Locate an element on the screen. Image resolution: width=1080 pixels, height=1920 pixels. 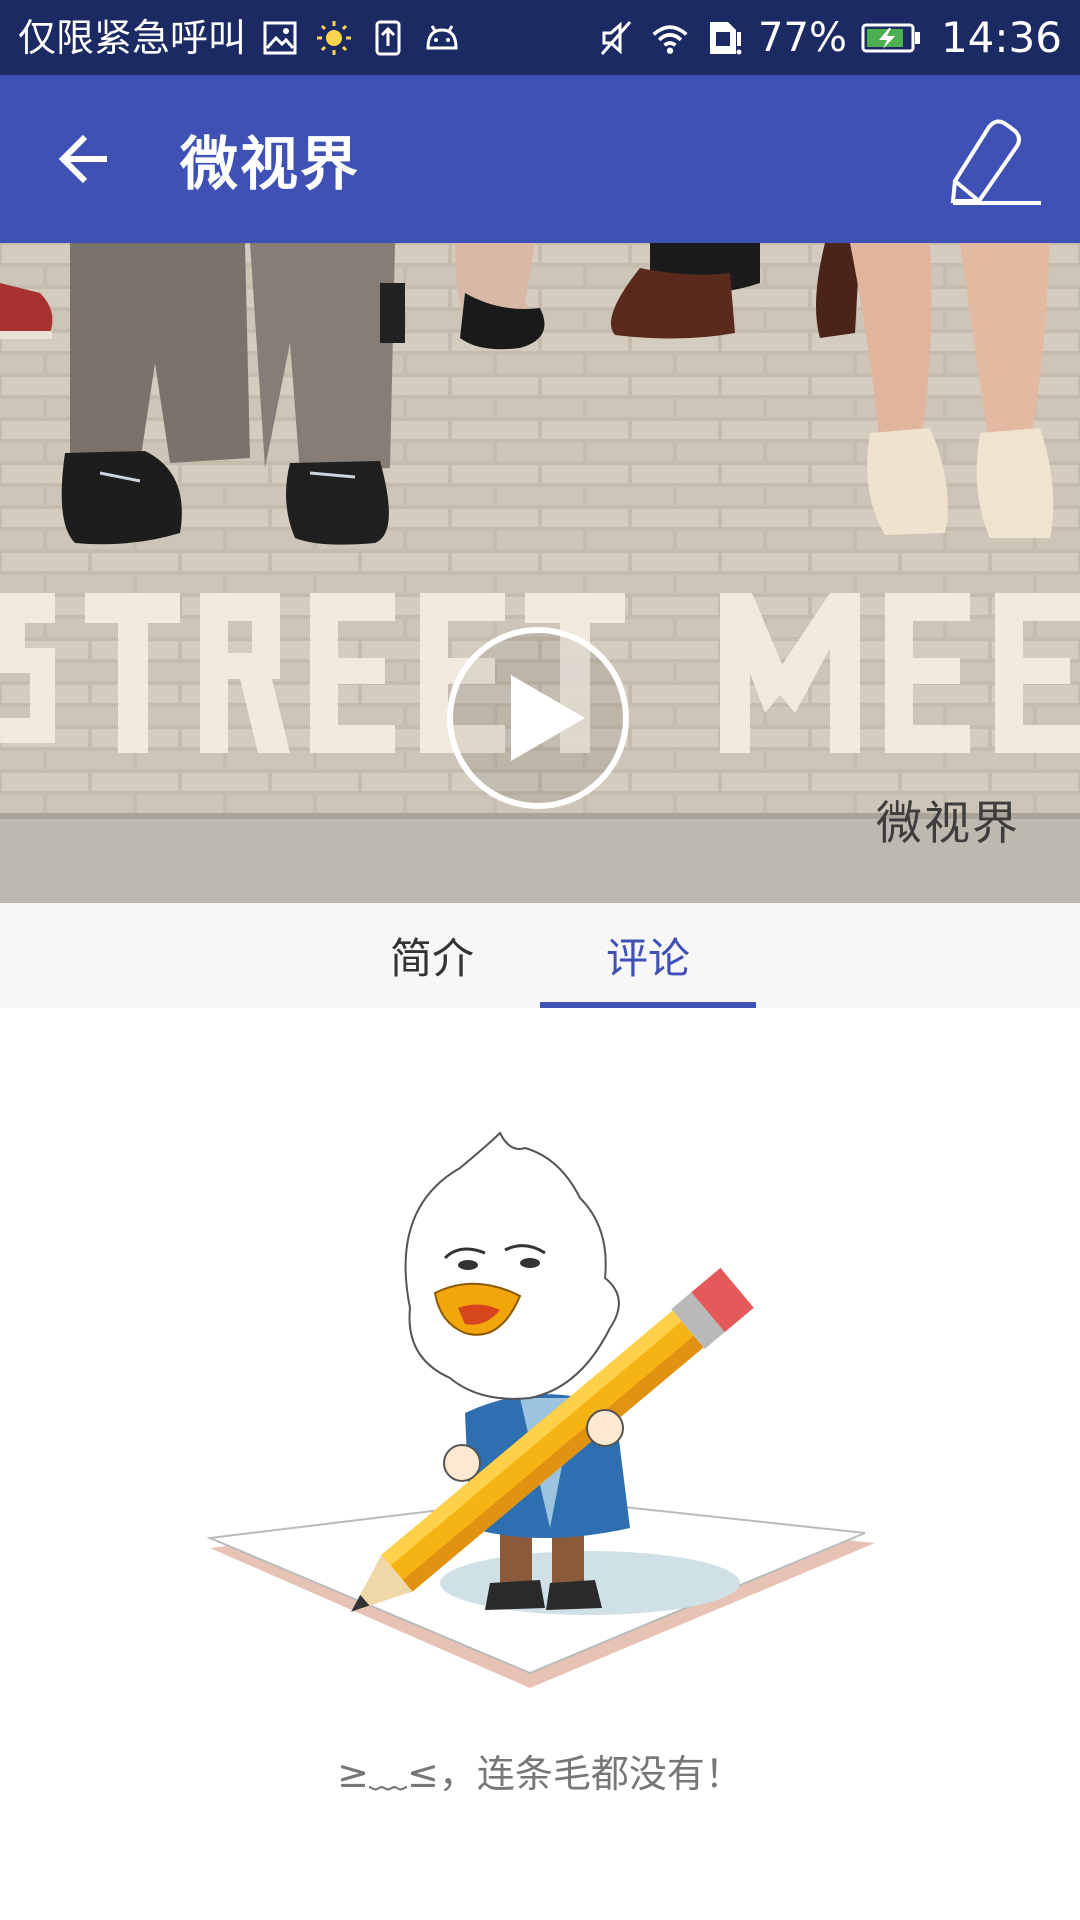
write-comment-button is located at coordinates (995, 159).